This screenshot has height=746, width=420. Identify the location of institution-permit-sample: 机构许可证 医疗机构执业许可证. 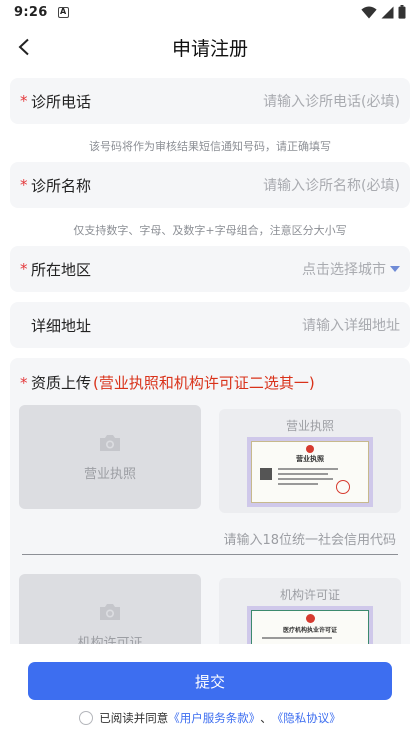
(310, 611).